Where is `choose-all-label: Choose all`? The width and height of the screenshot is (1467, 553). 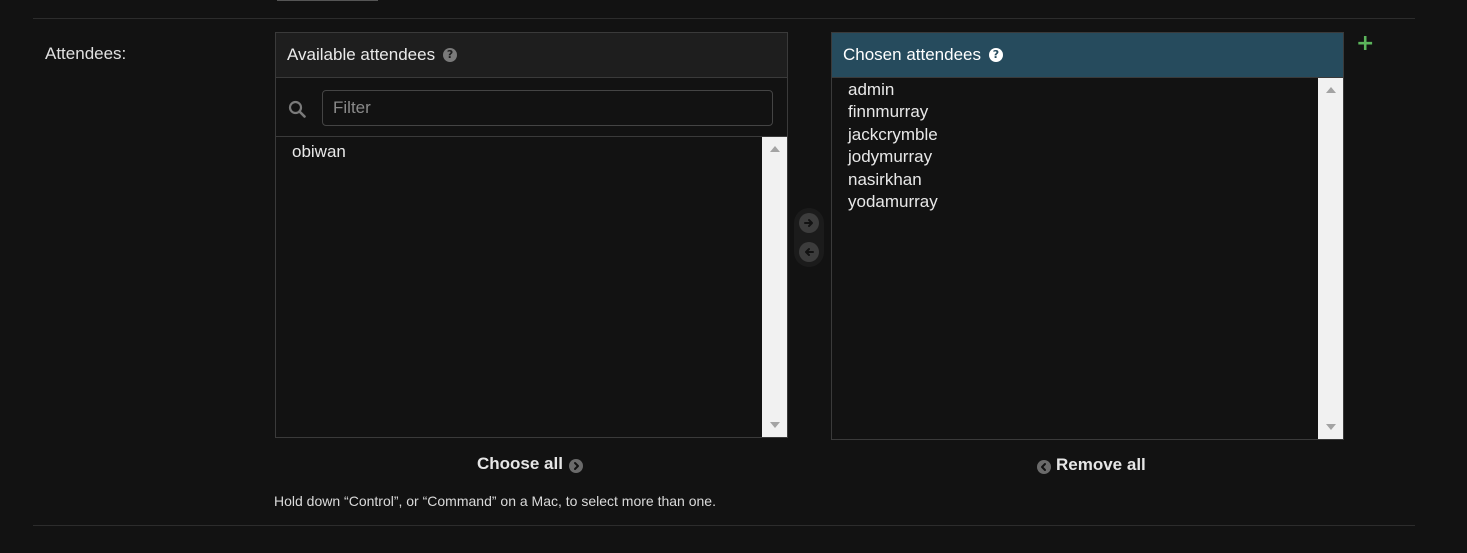 choose-all-label: Choose all is located at coordinates (520, 463).